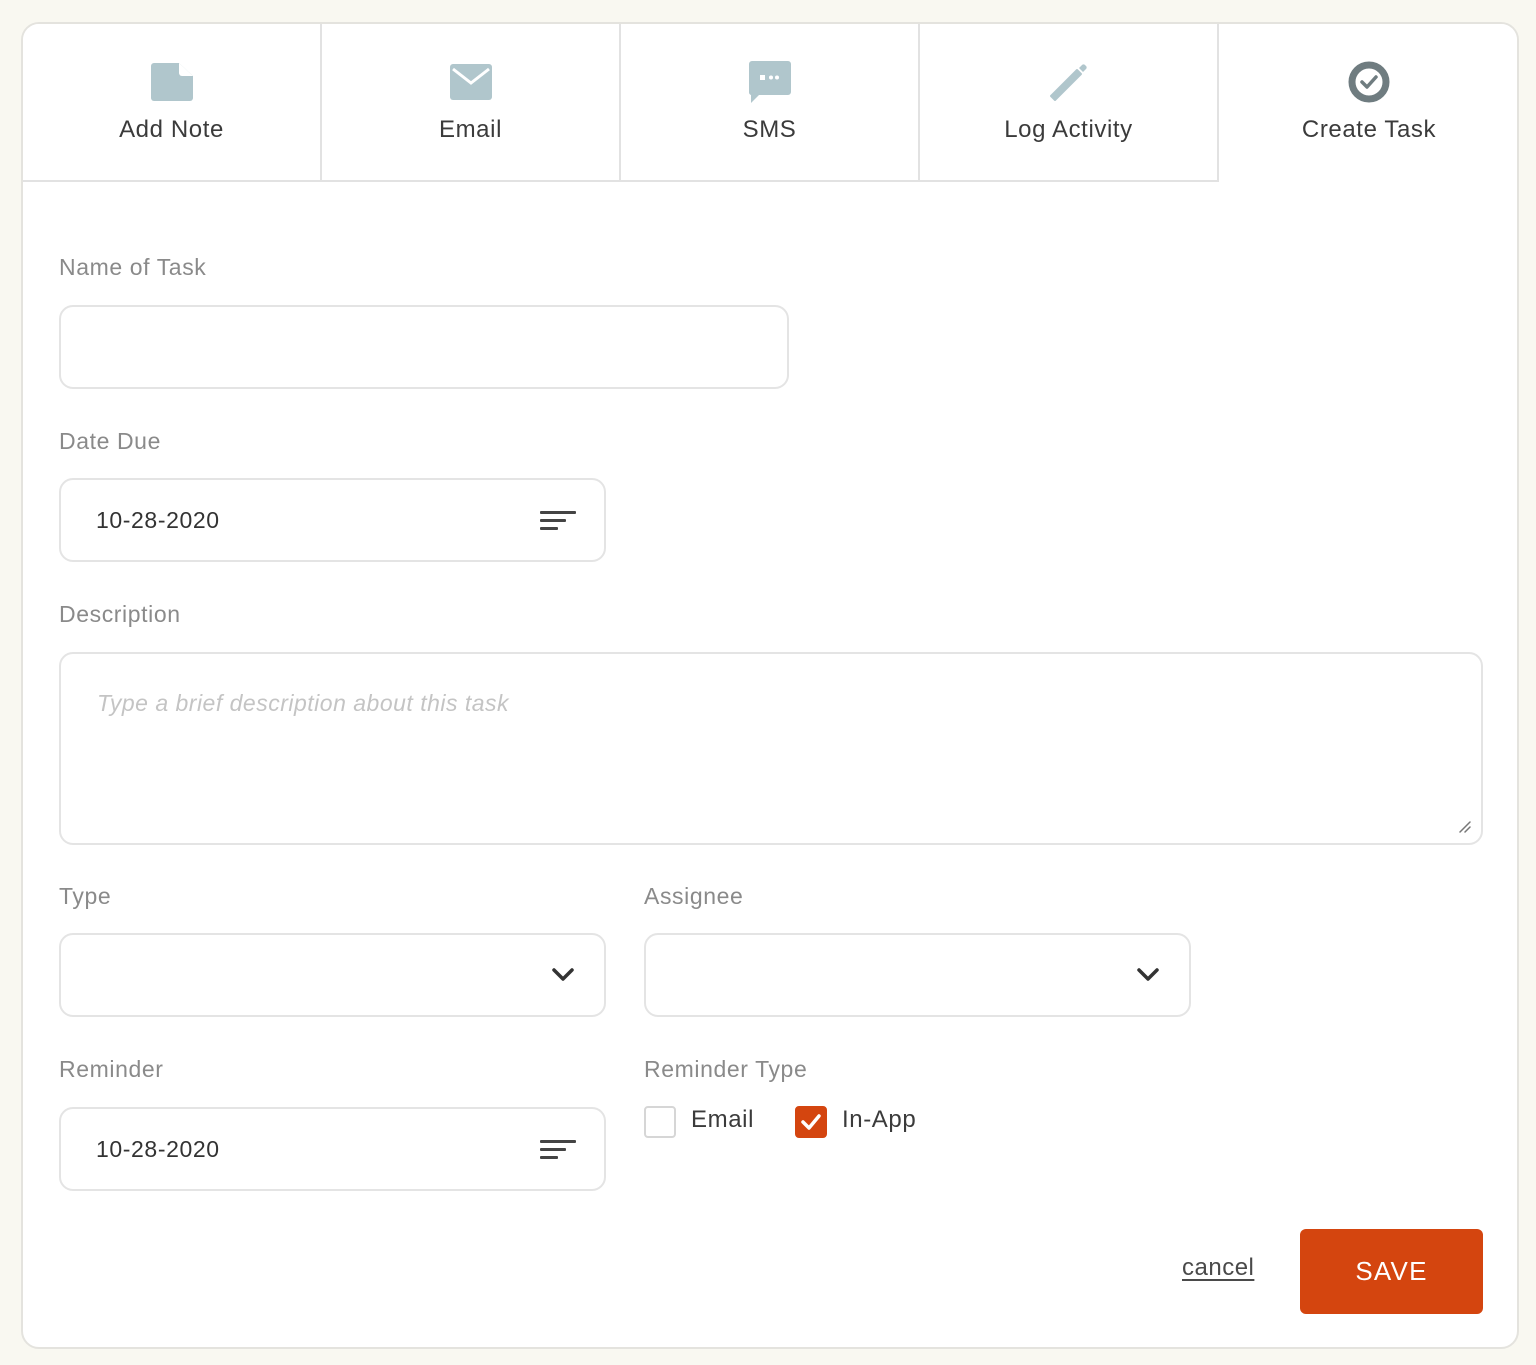  I want to click on tab-email: Email, so click(471, 103).